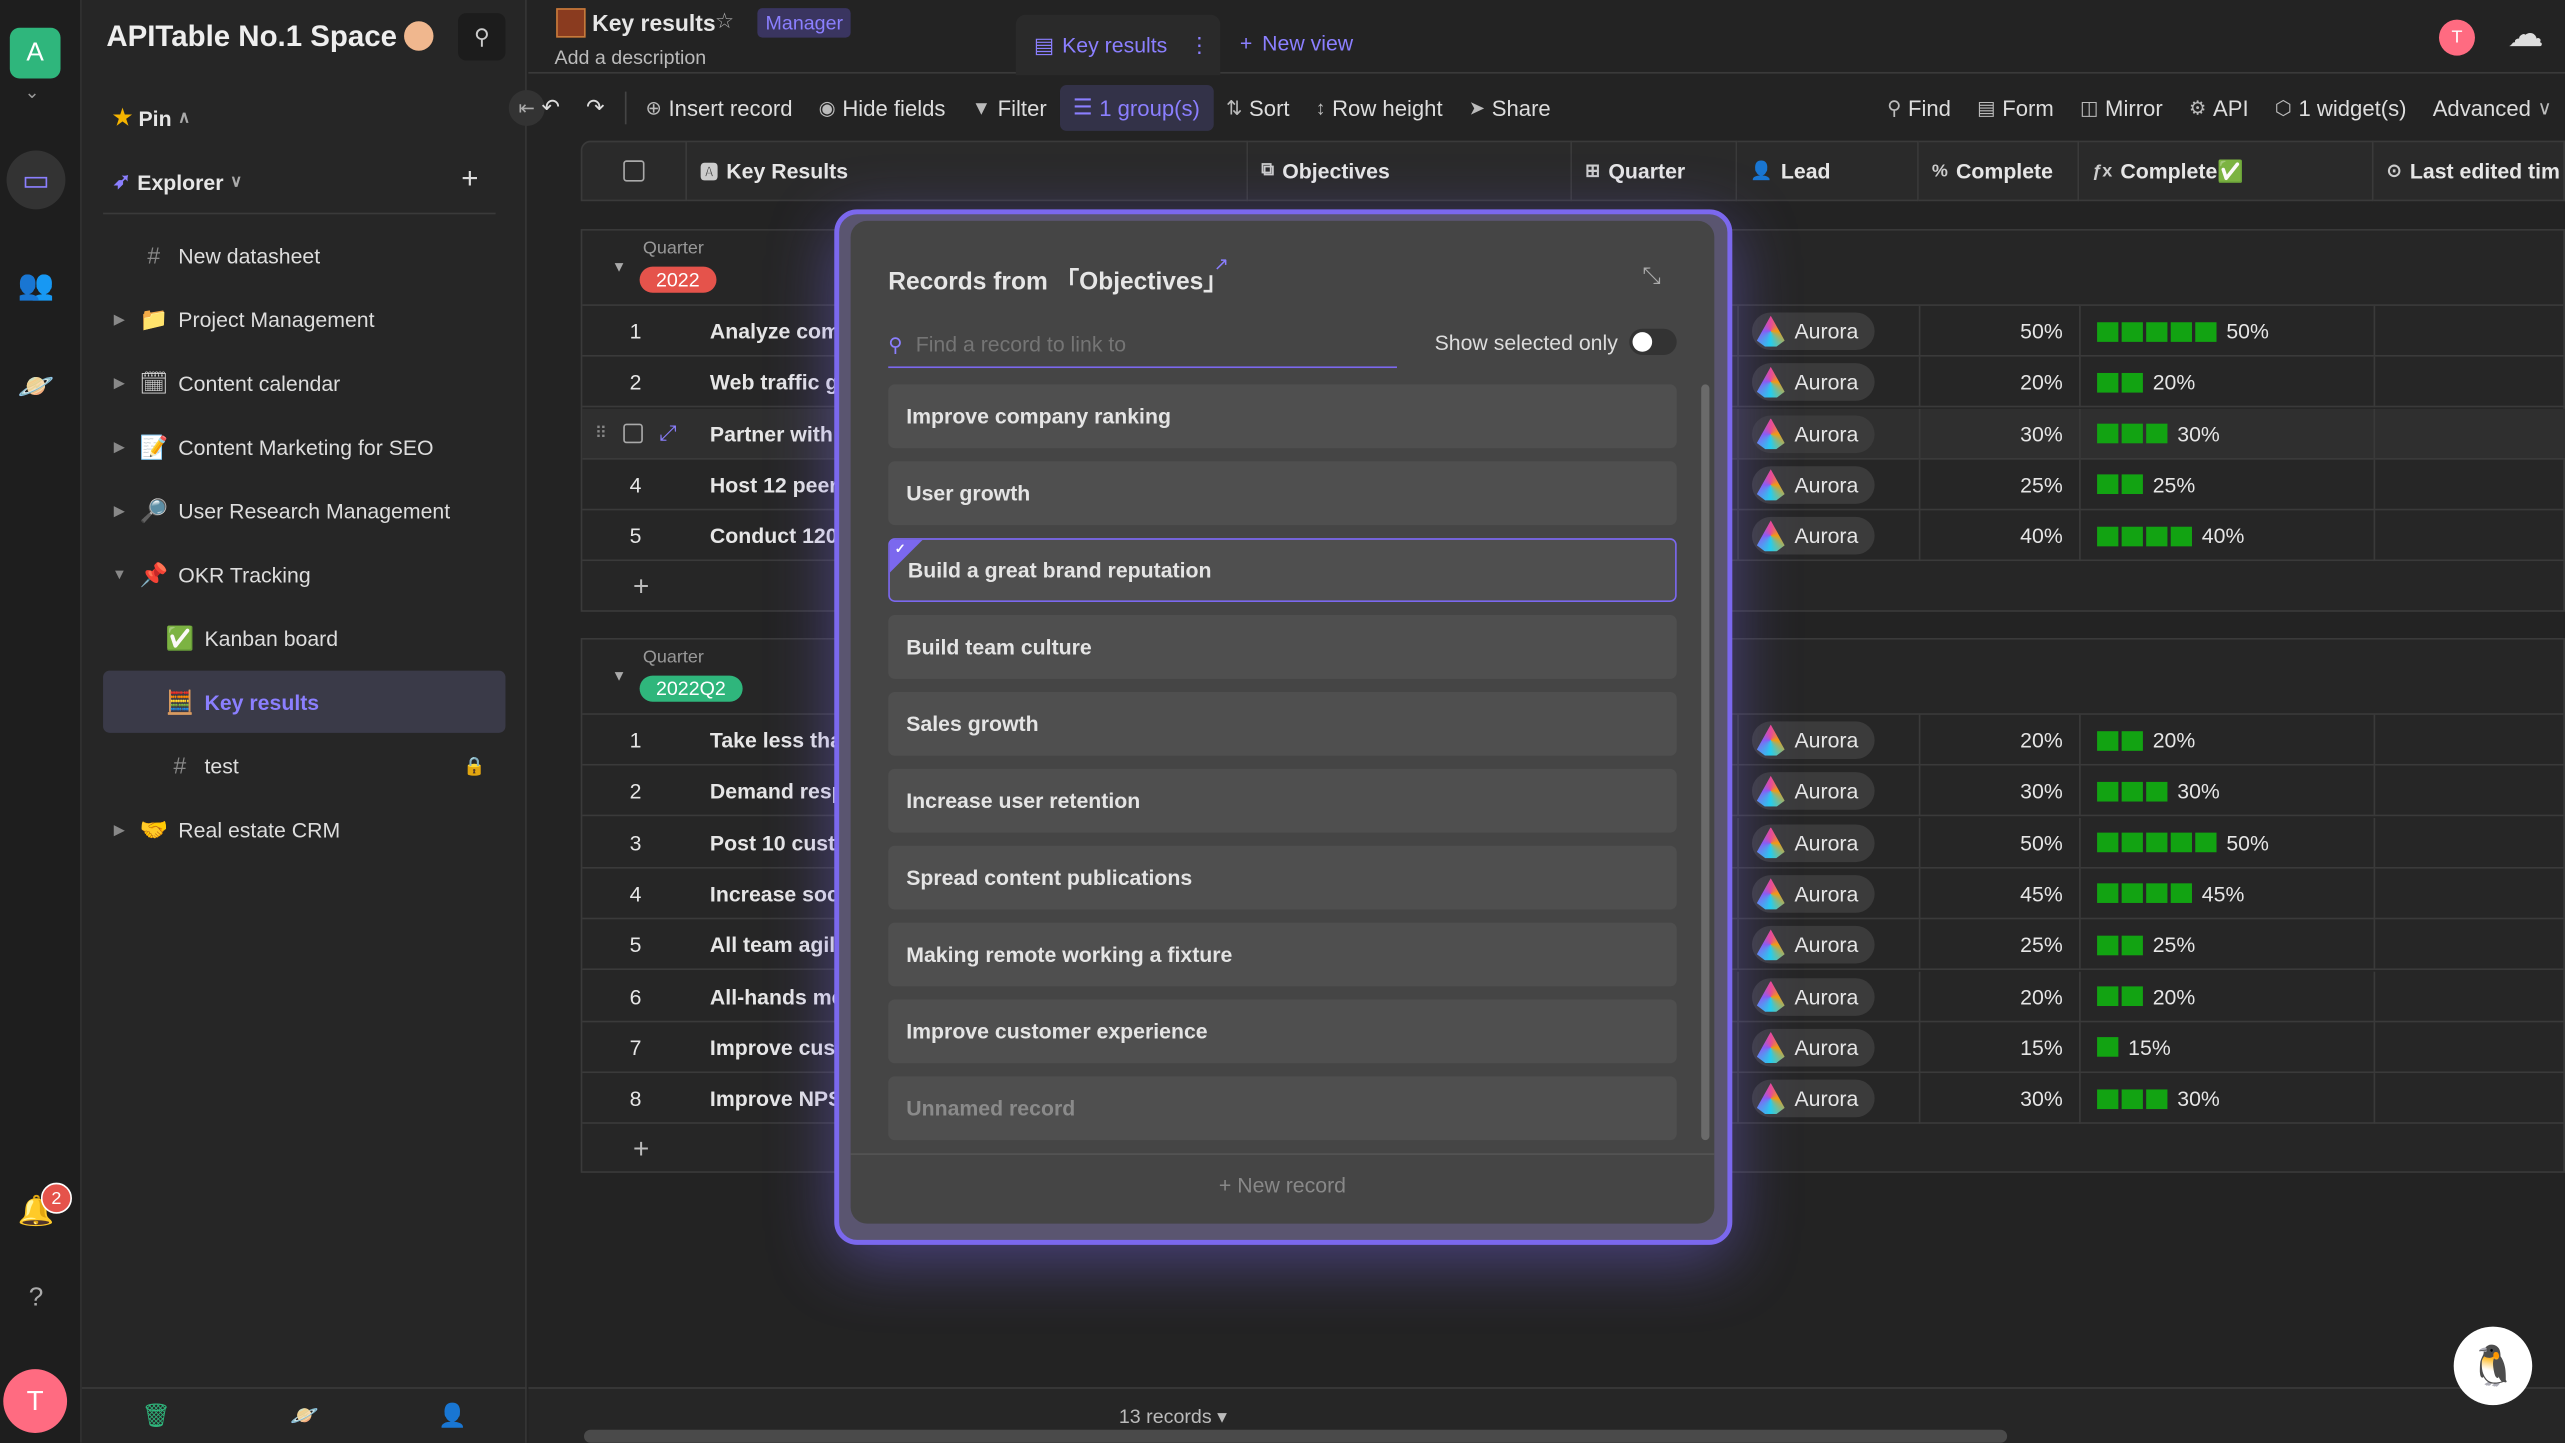 Image resolution: width=2565 pixels, height=1443 pixels. I want to click on record-search-input, so click(1136, 344).